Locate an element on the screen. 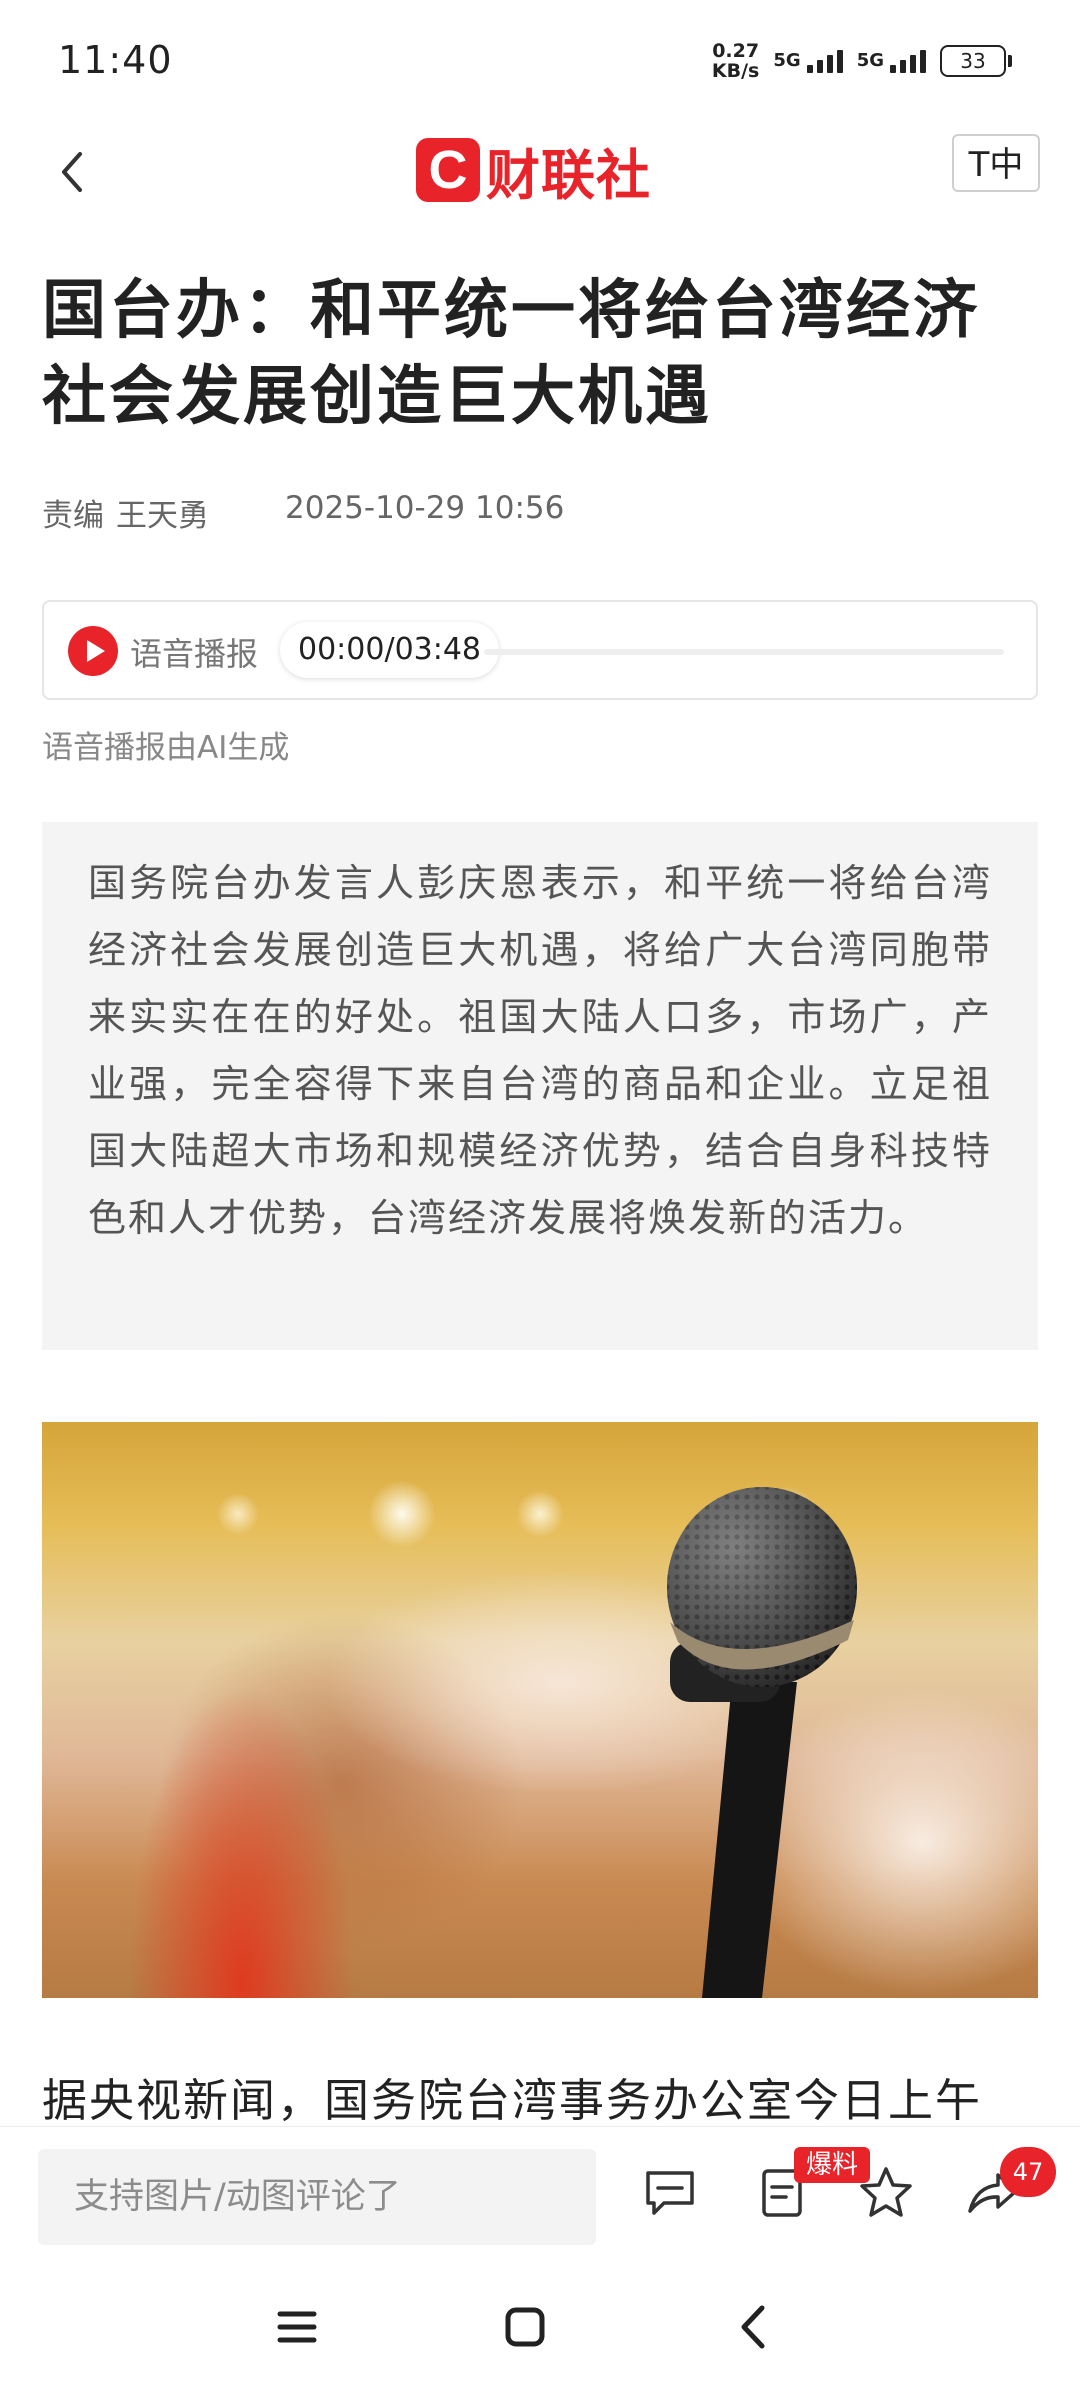 The width and height of the screenshot is (1080, 2400). favorite-button is located at coordinates (886, 2193).